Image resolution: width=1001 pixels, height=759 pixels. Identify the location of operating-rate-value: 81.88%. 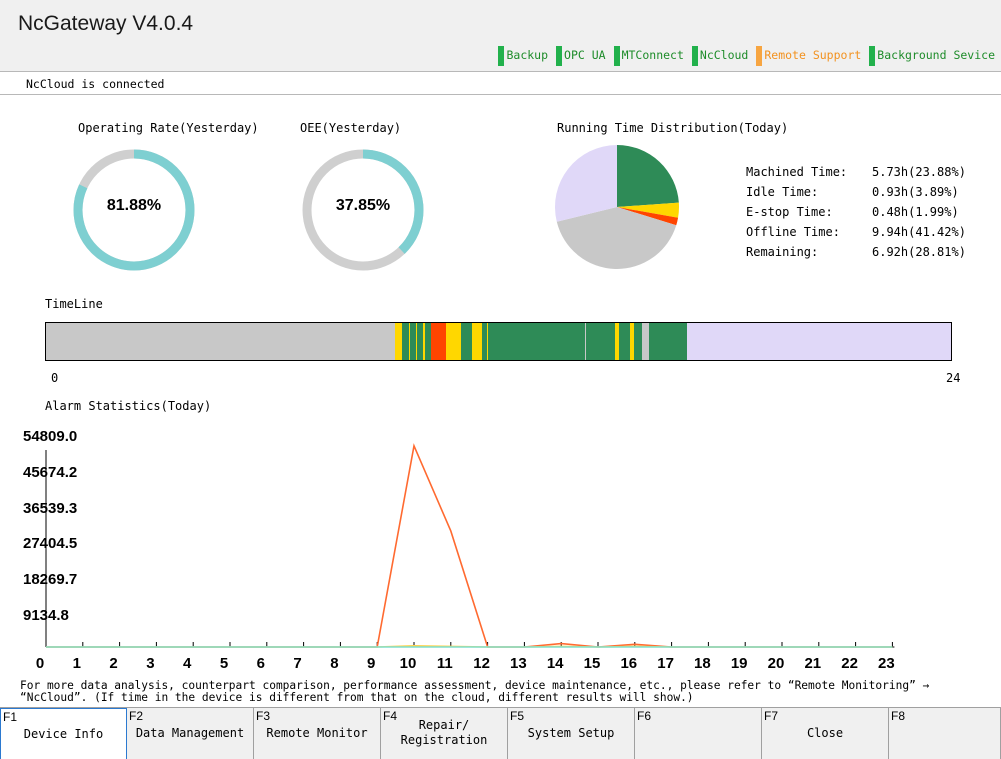
(134, 205).